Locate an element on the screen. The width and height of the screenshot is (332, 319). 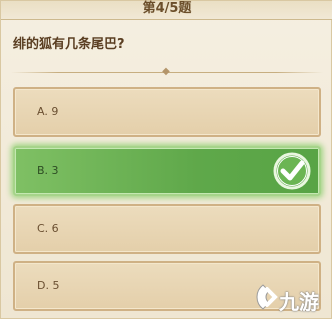
checkmark-icon is located at coordinates (292, 171).